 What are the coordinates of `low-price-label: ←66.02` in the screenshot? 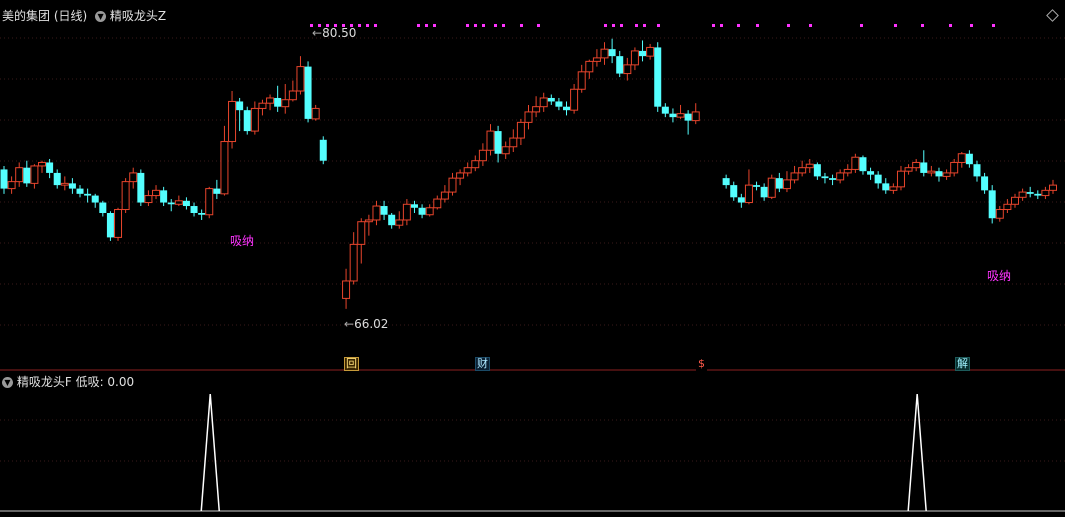 It's located at (366, 324).